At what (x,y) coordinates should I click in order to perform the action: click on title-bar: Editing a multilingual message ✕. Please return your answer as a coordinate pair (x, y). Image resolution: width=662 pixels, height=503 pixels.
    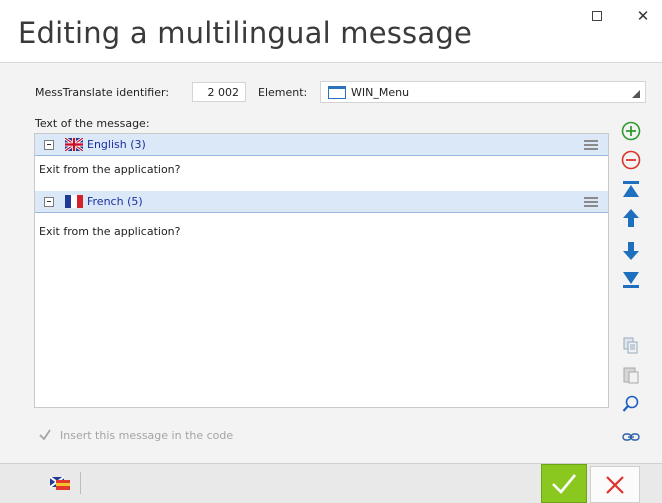
    Looking at the image, I should click on (331, 31).